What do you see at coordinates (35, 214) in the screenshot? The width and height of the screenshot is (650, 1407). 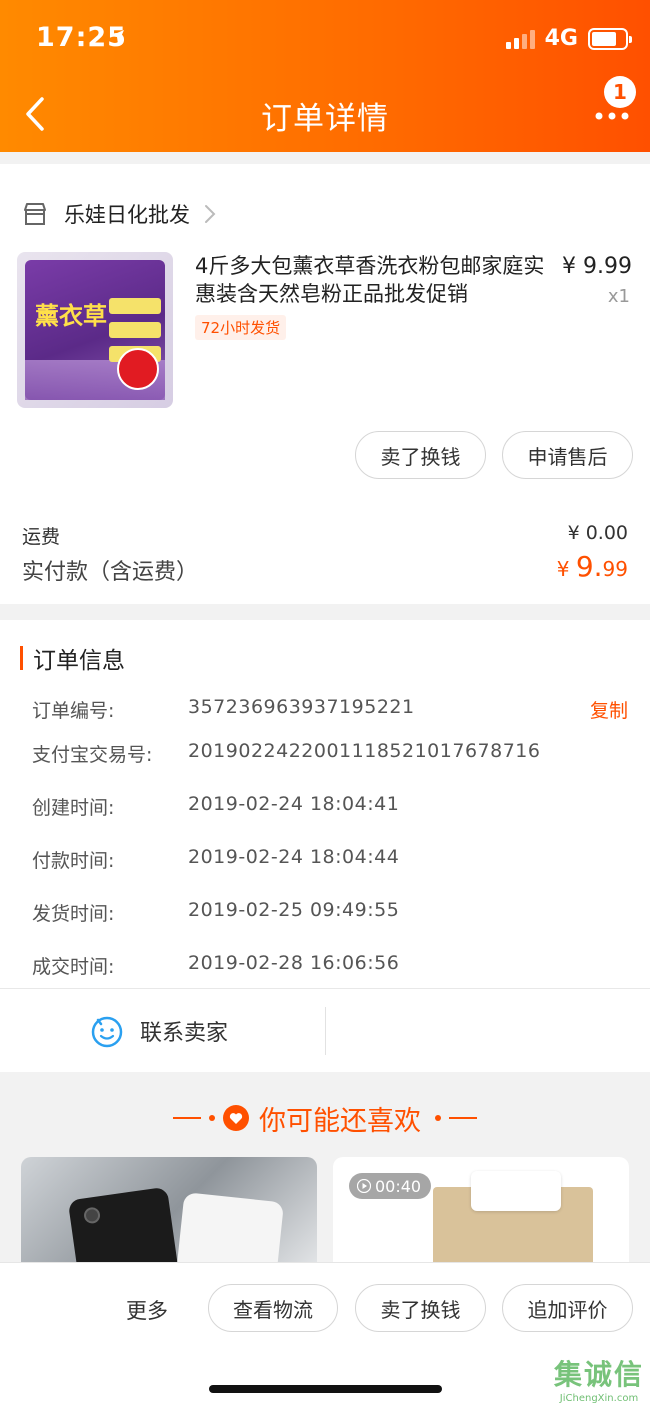 I see `store-icon` at bounding box center [35, 214].